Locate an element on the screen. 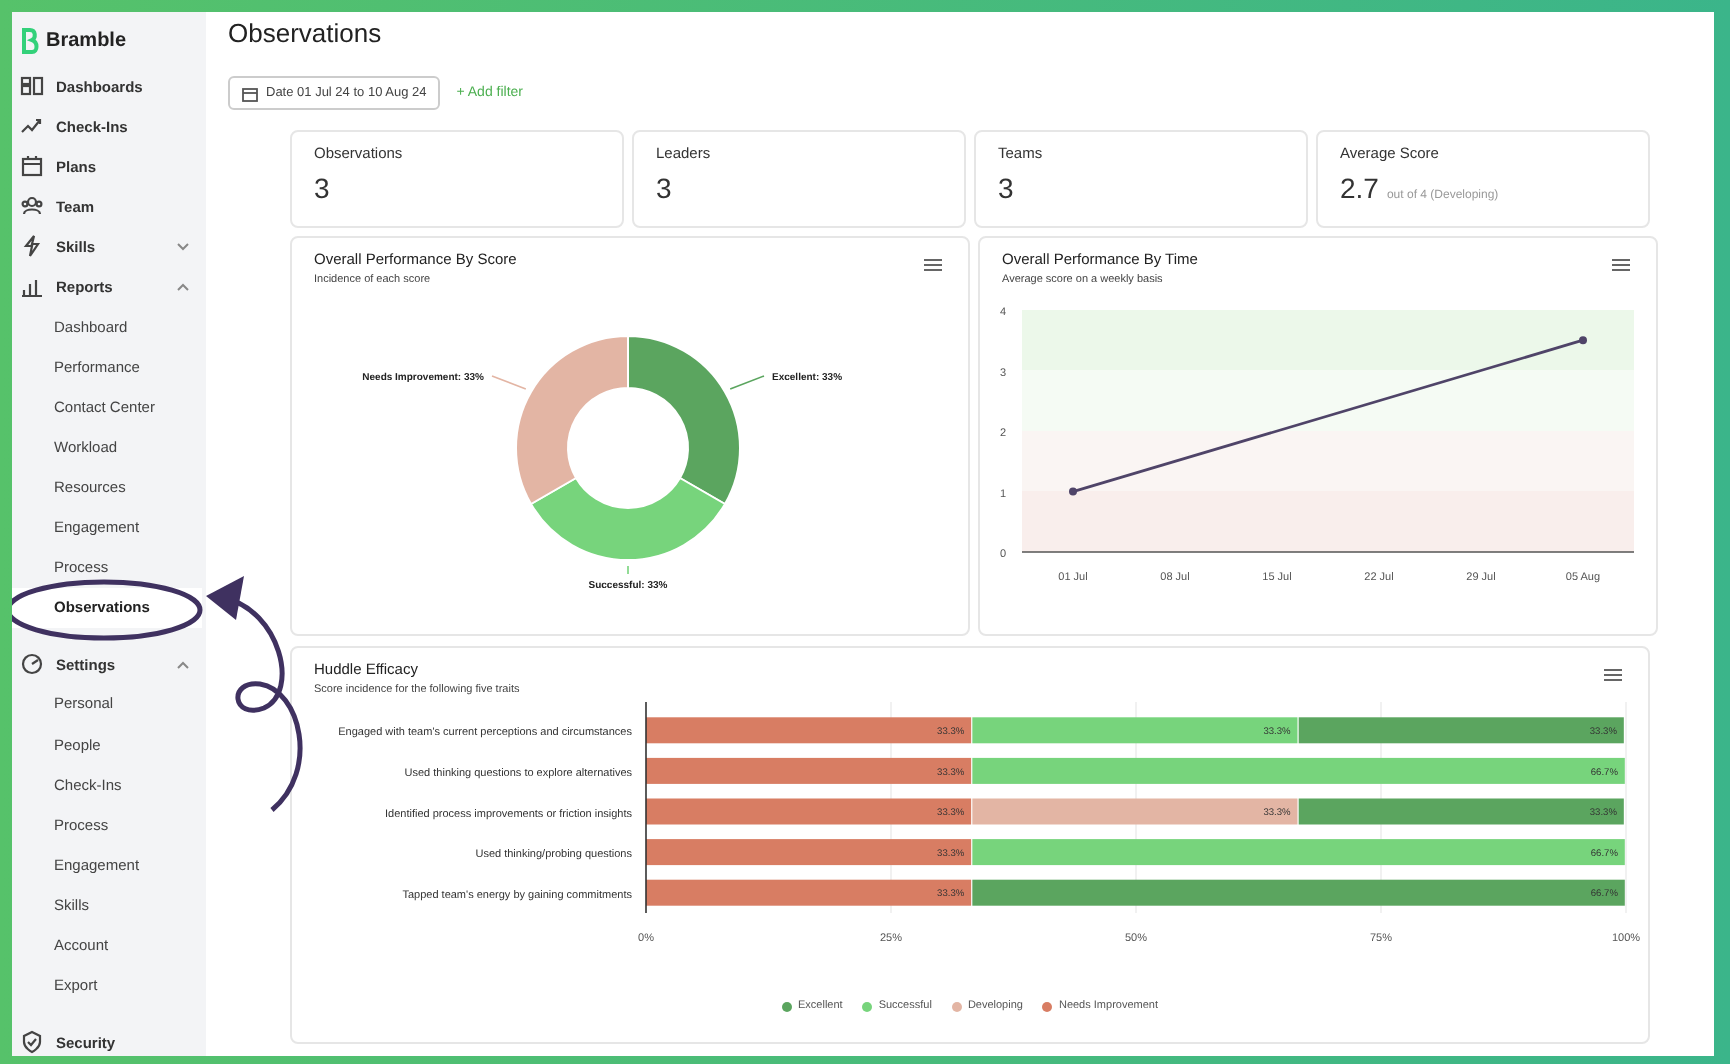 The image size is (1730, 1064). lightning-icon is located at coordinates (32, 246).